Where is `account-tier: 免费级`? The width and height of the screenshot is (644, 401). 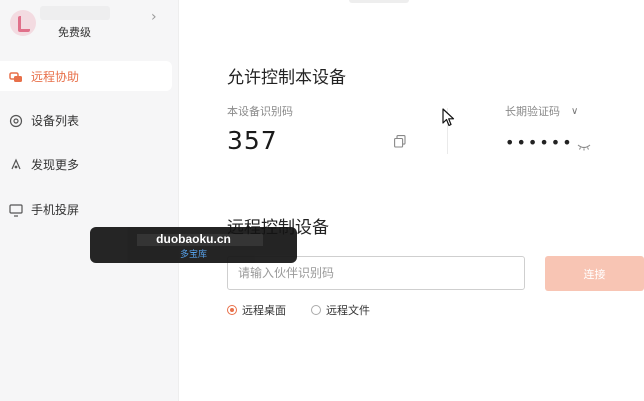
account-tier: 免费级 is located at coordinates (74, 32).